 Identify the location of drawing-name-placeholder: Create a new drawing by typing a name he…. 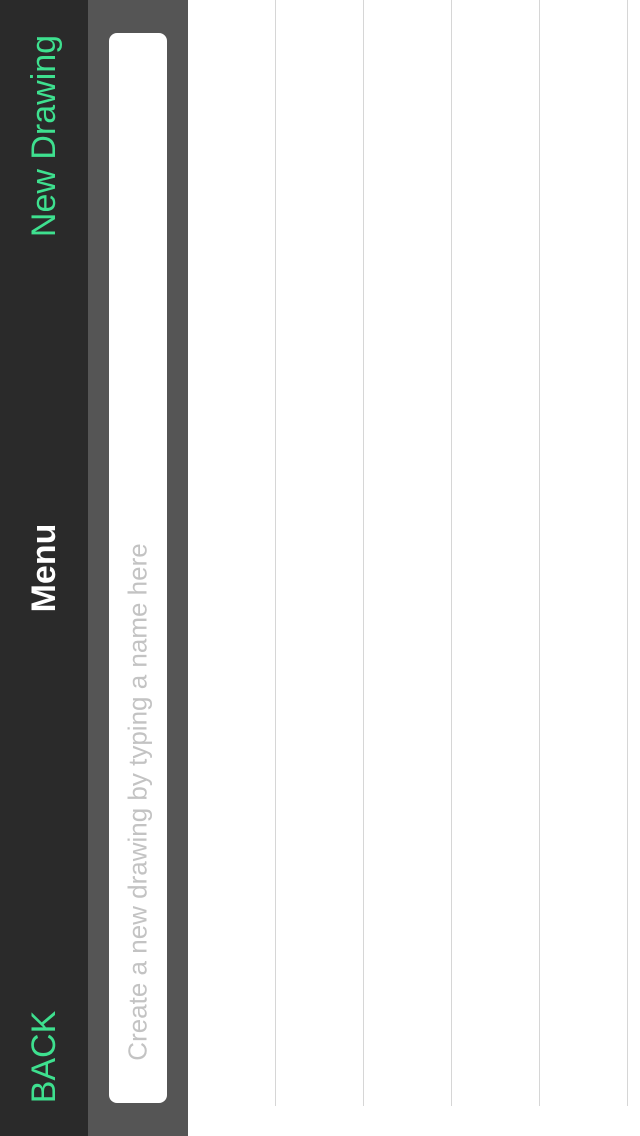
(137, 802).